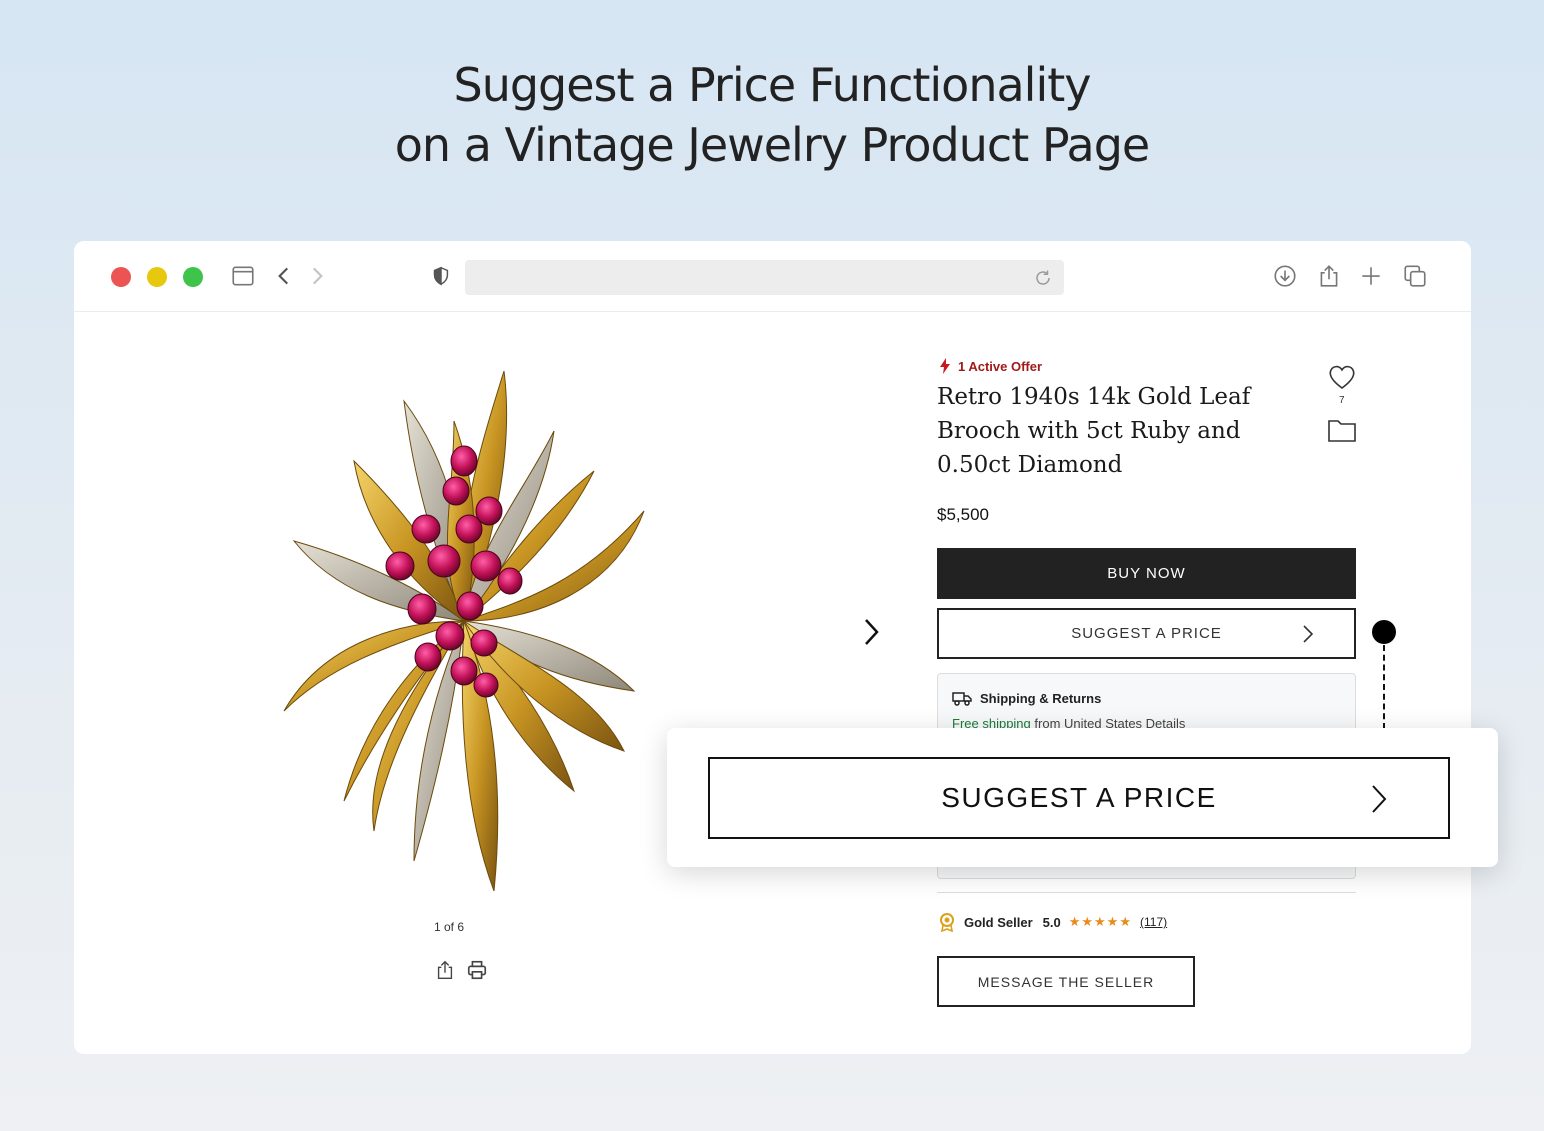 This screenshot has width=1544, height=1131. I want to click on shield-icon, so click(441, 276).